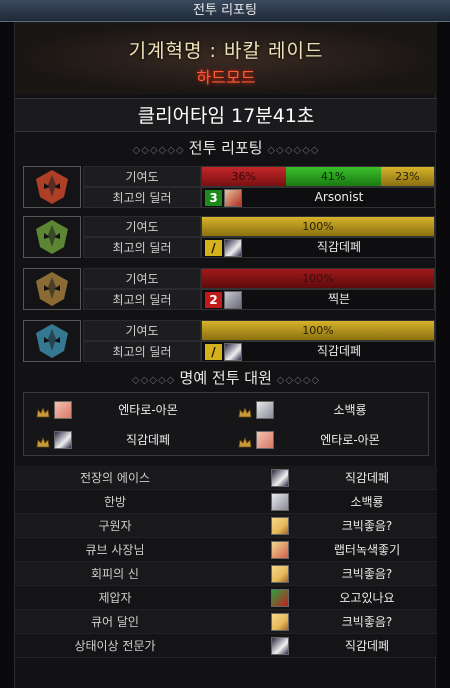  I want to click on top-dealer-label: 최고의 딜러, so click(142, 299).